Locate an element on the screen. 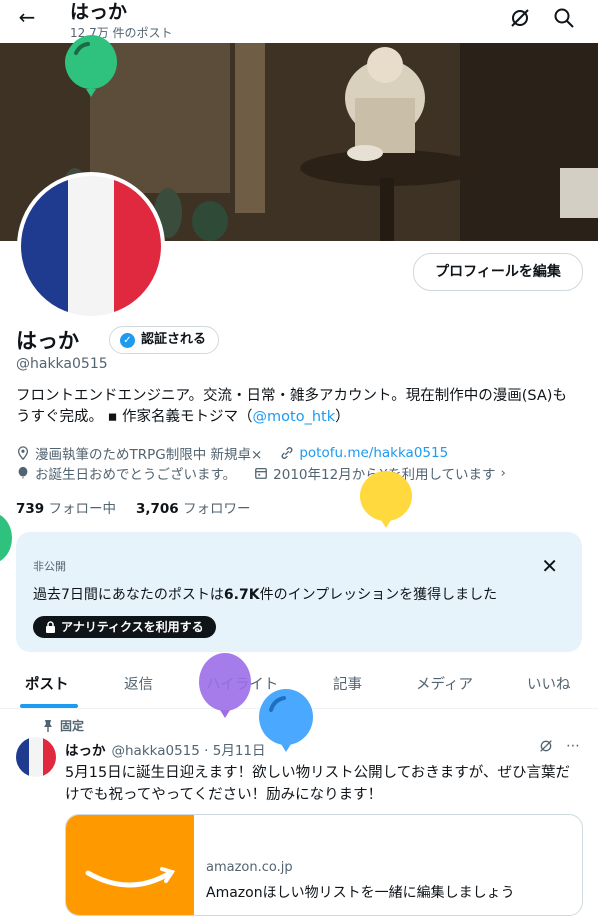  tab-posts: ポスト is located at coordinates (47, 683).